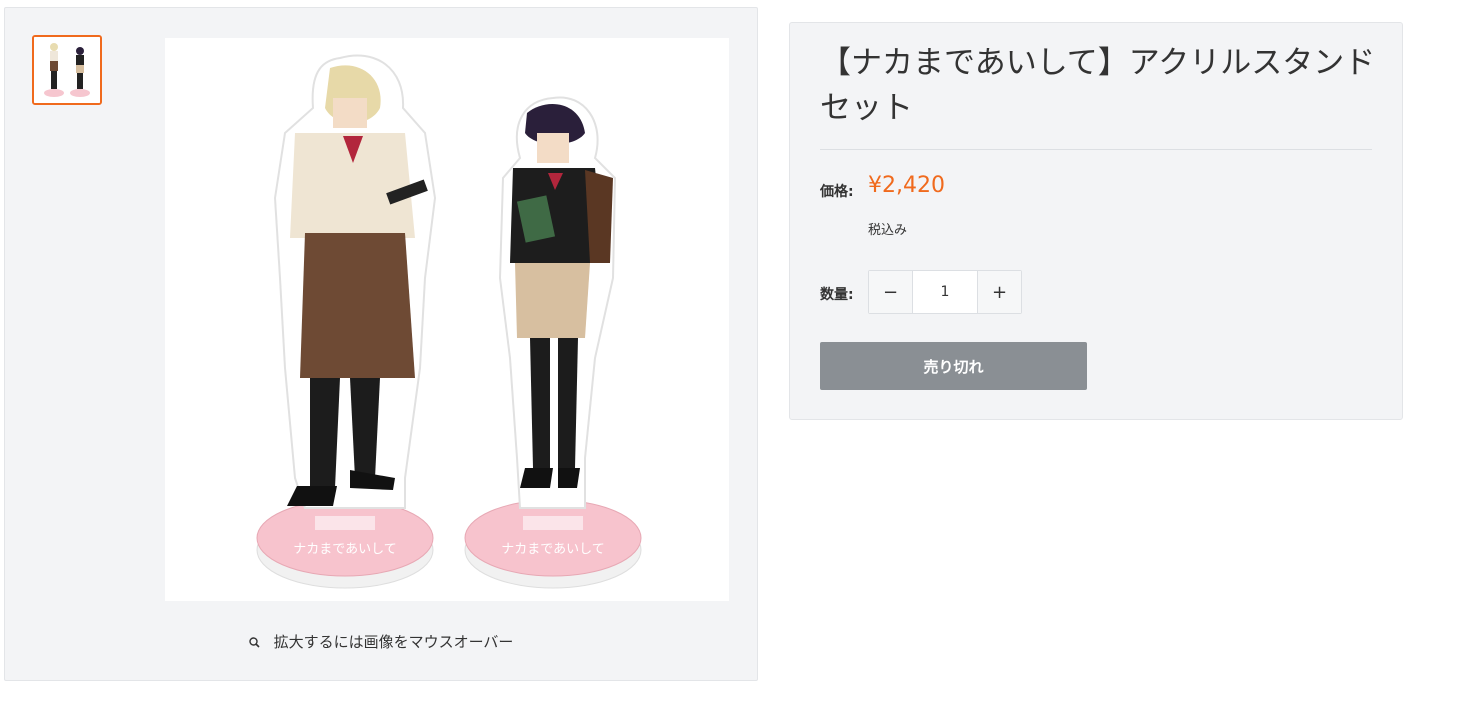 The height and width of the screenshot is (707, 1482). I want to click on left-character, so click(355, 281).